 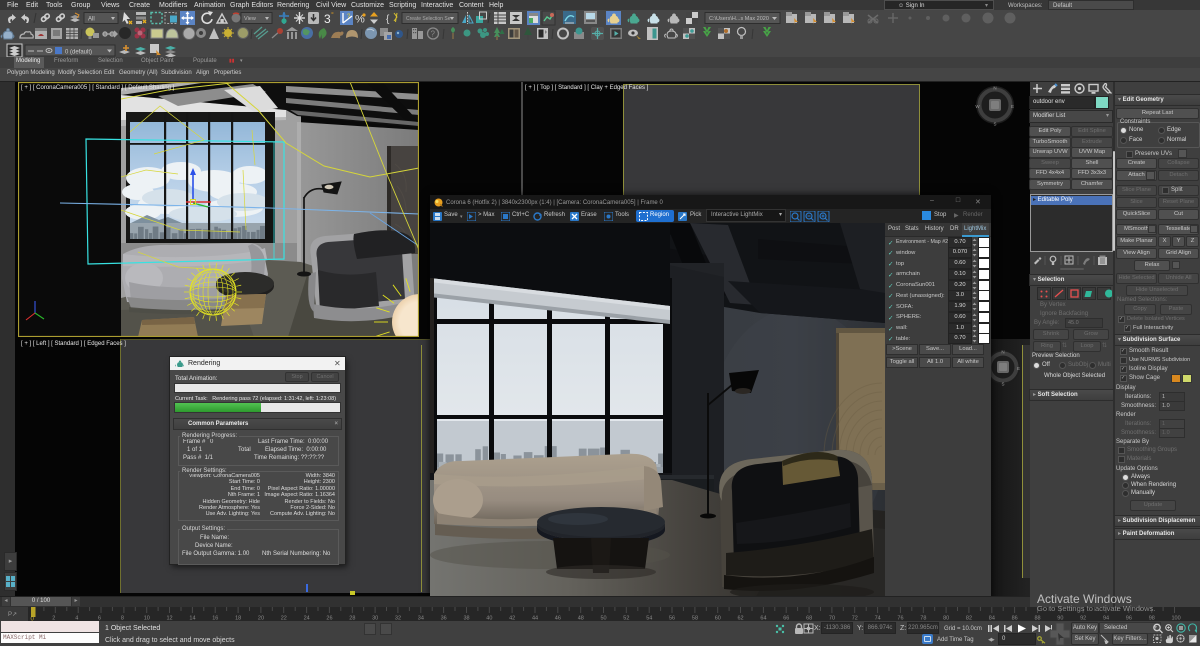 What do you see at coordinates (78, 53) in the screenshot?
I see `svg-text: 0 (default)` at bounding box center [78, 53].